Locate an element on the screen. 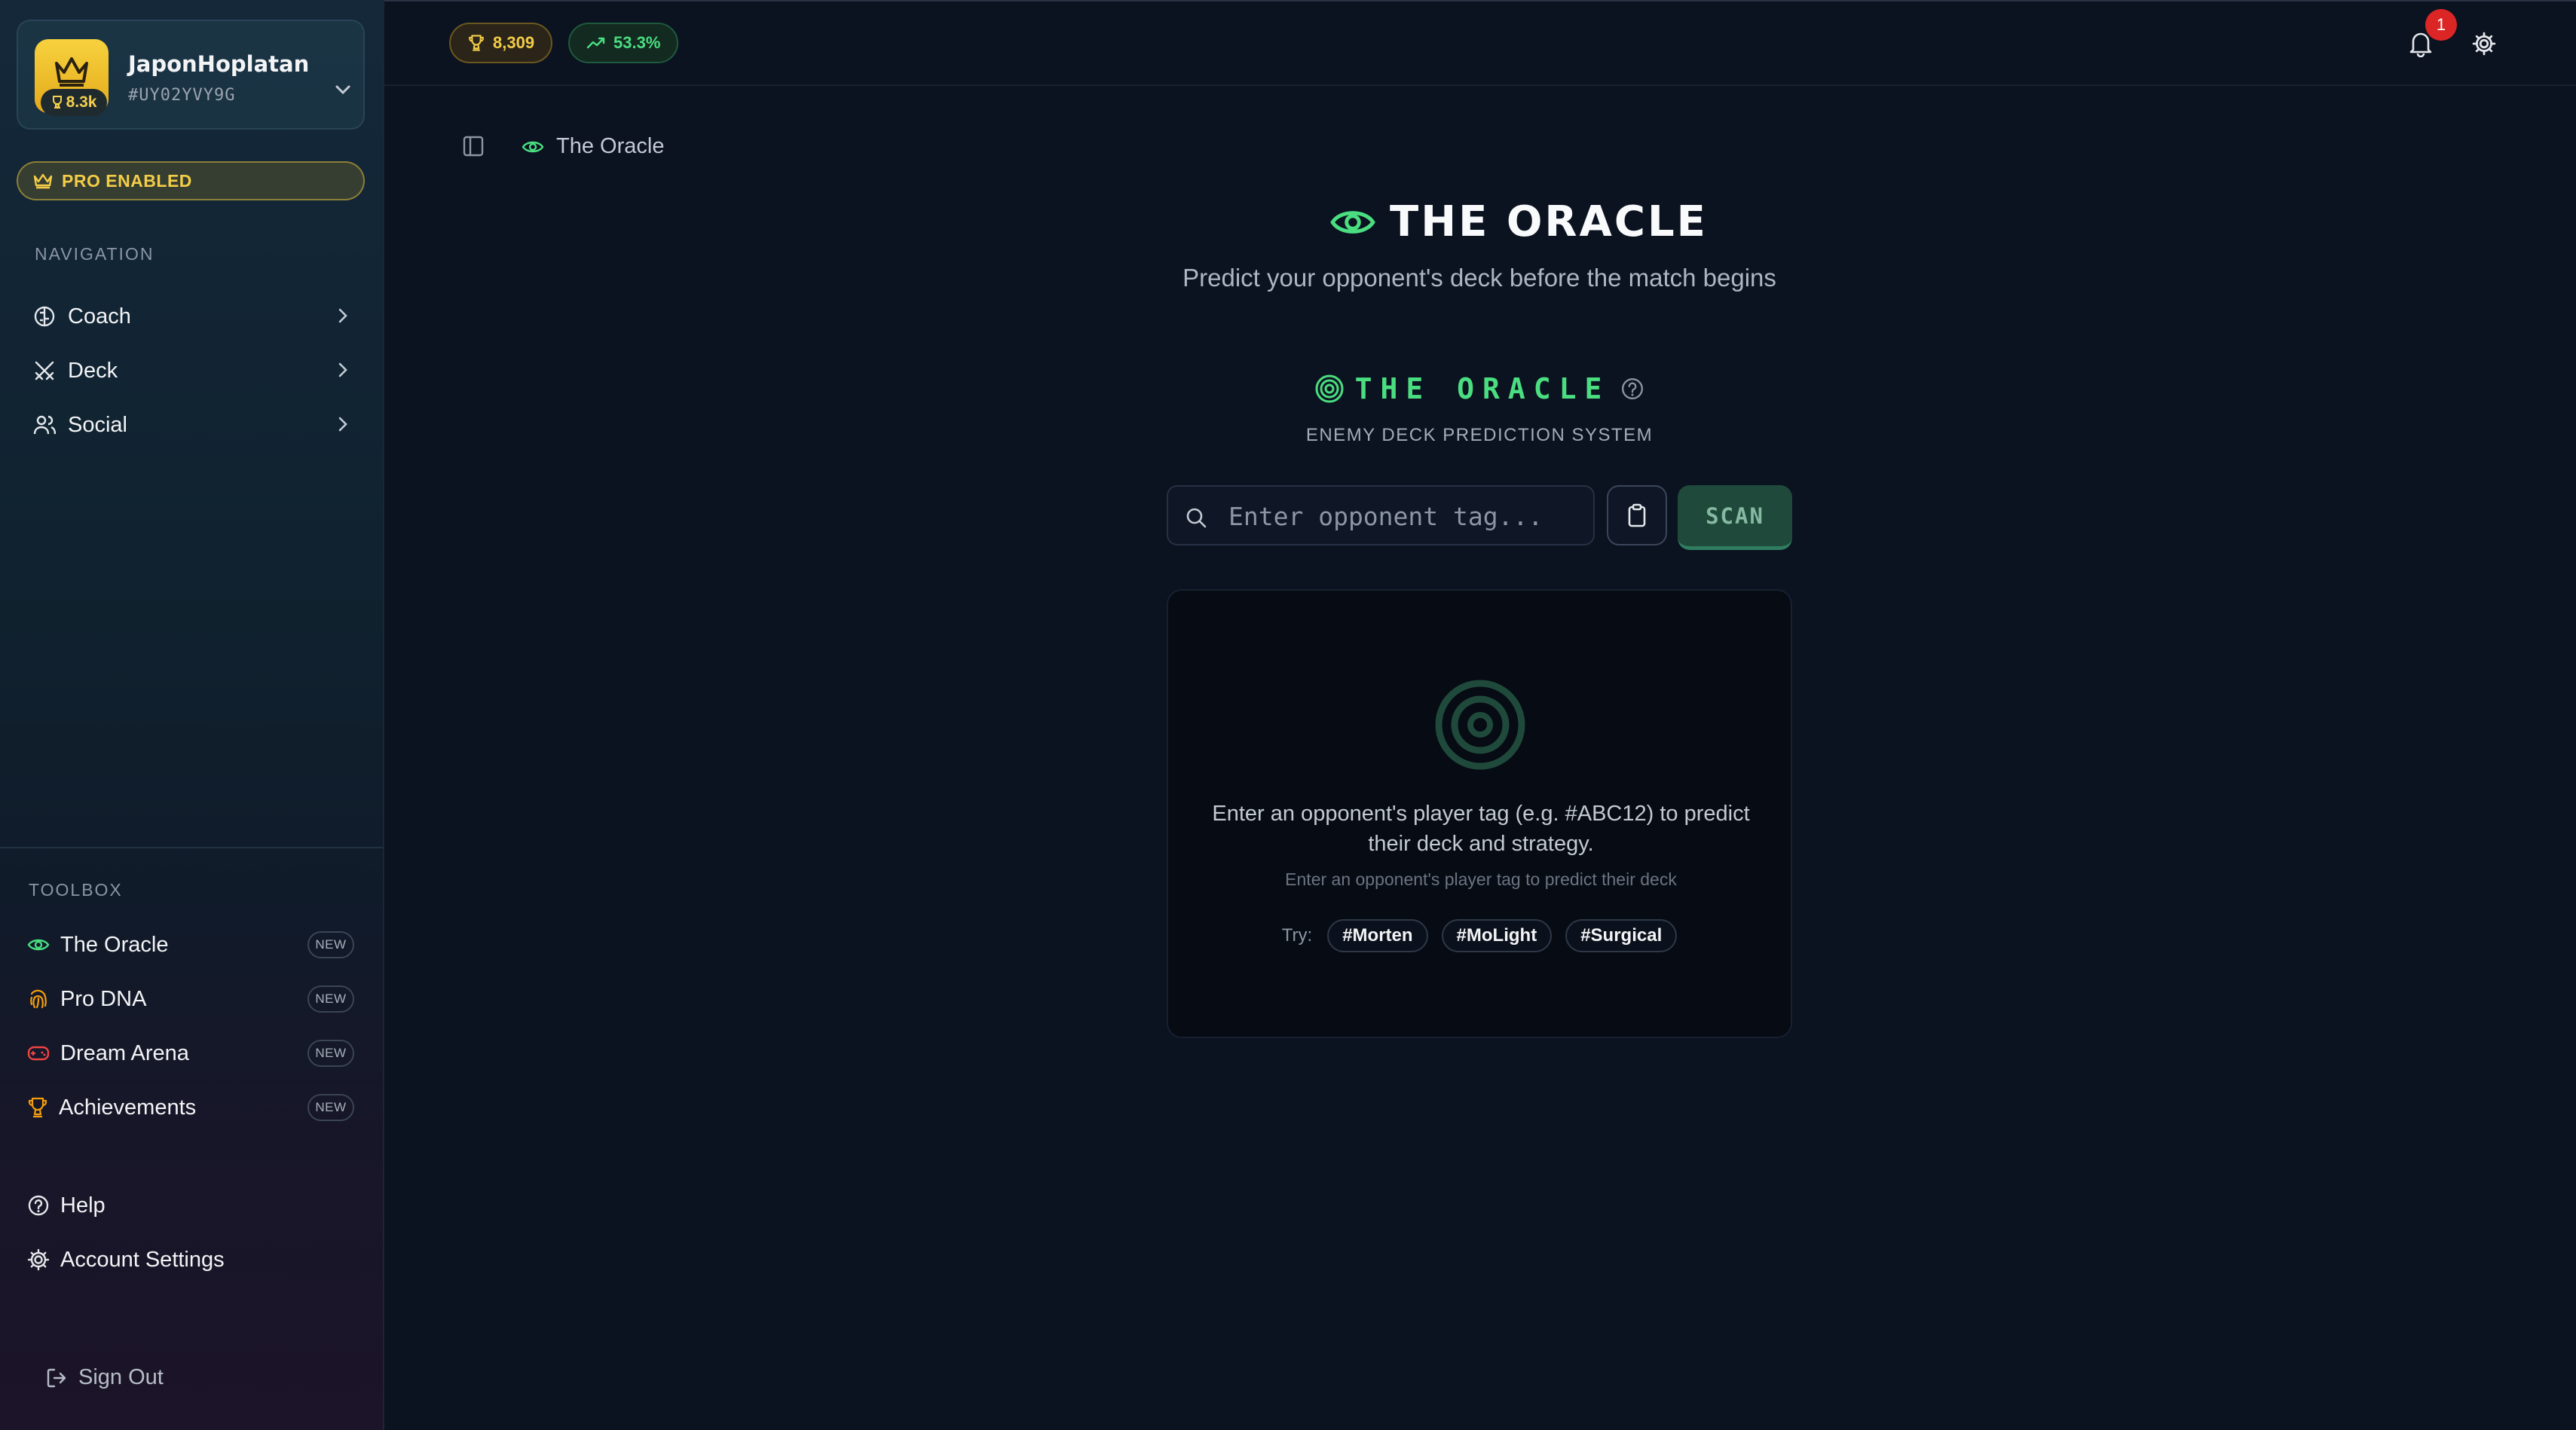  sidebar-item-achievements: Achievements NEW is located at coordinates (184, 1107).